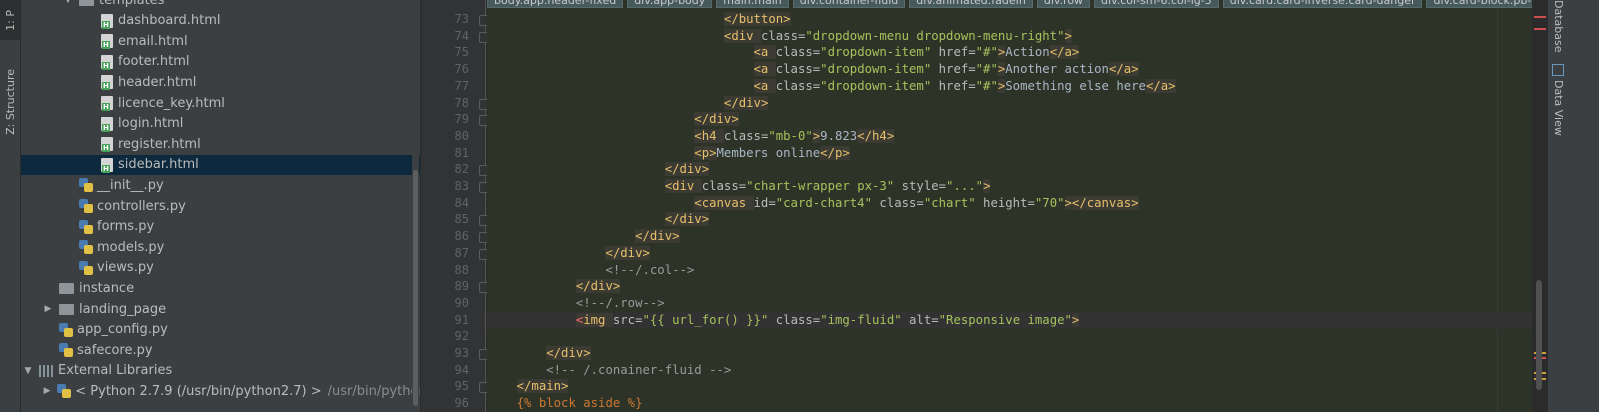  Describe the element at coordinates (1017, 403) in the screenshot. I see `code-line: {% block aside %}` at that location.